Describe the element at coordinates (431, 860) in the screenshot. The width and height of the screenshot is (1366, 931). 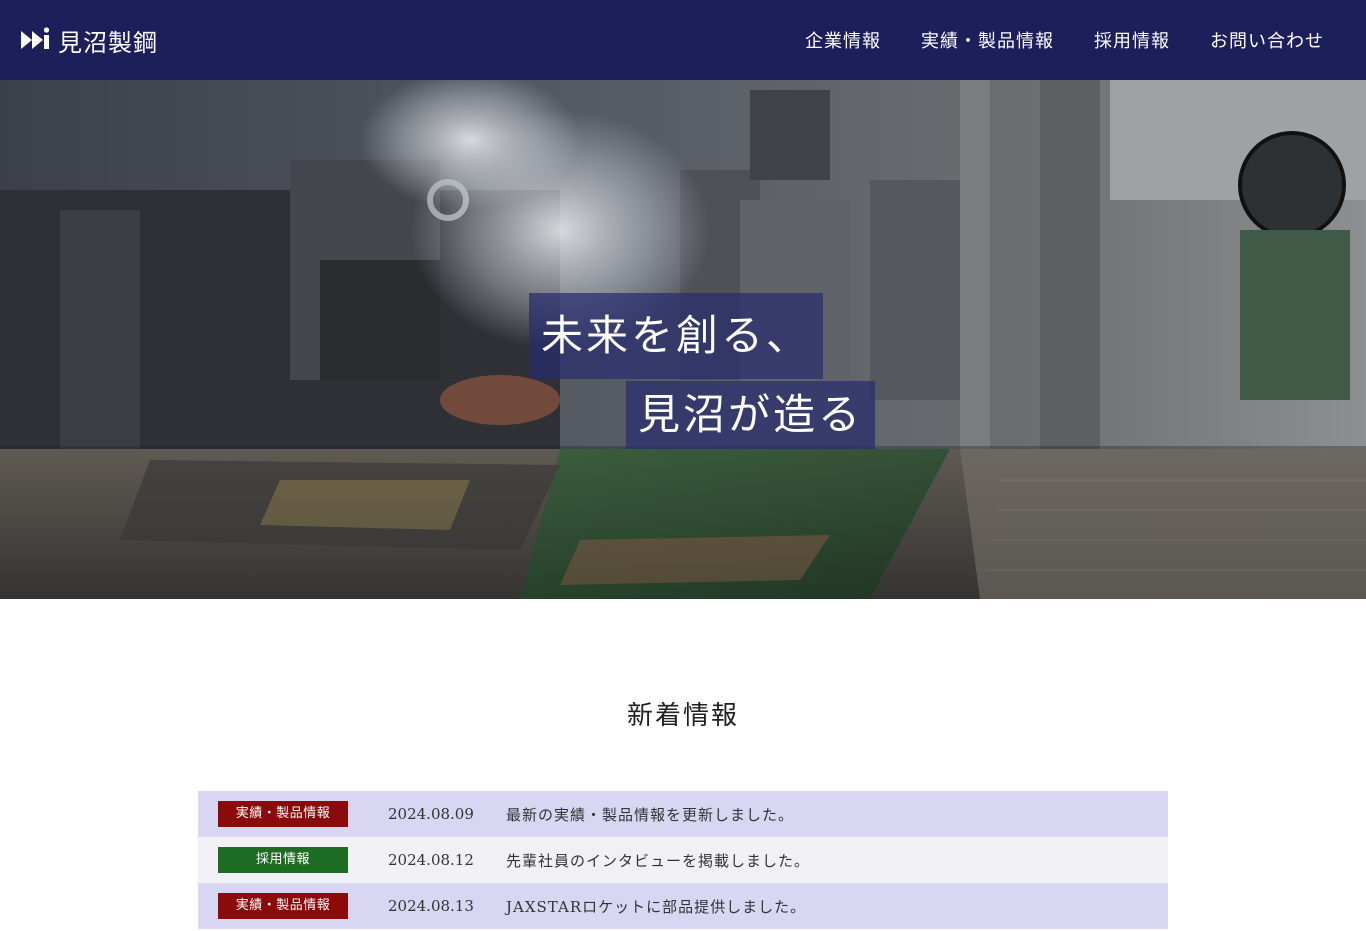
I see `news-date: 2024.08.12` at that location.